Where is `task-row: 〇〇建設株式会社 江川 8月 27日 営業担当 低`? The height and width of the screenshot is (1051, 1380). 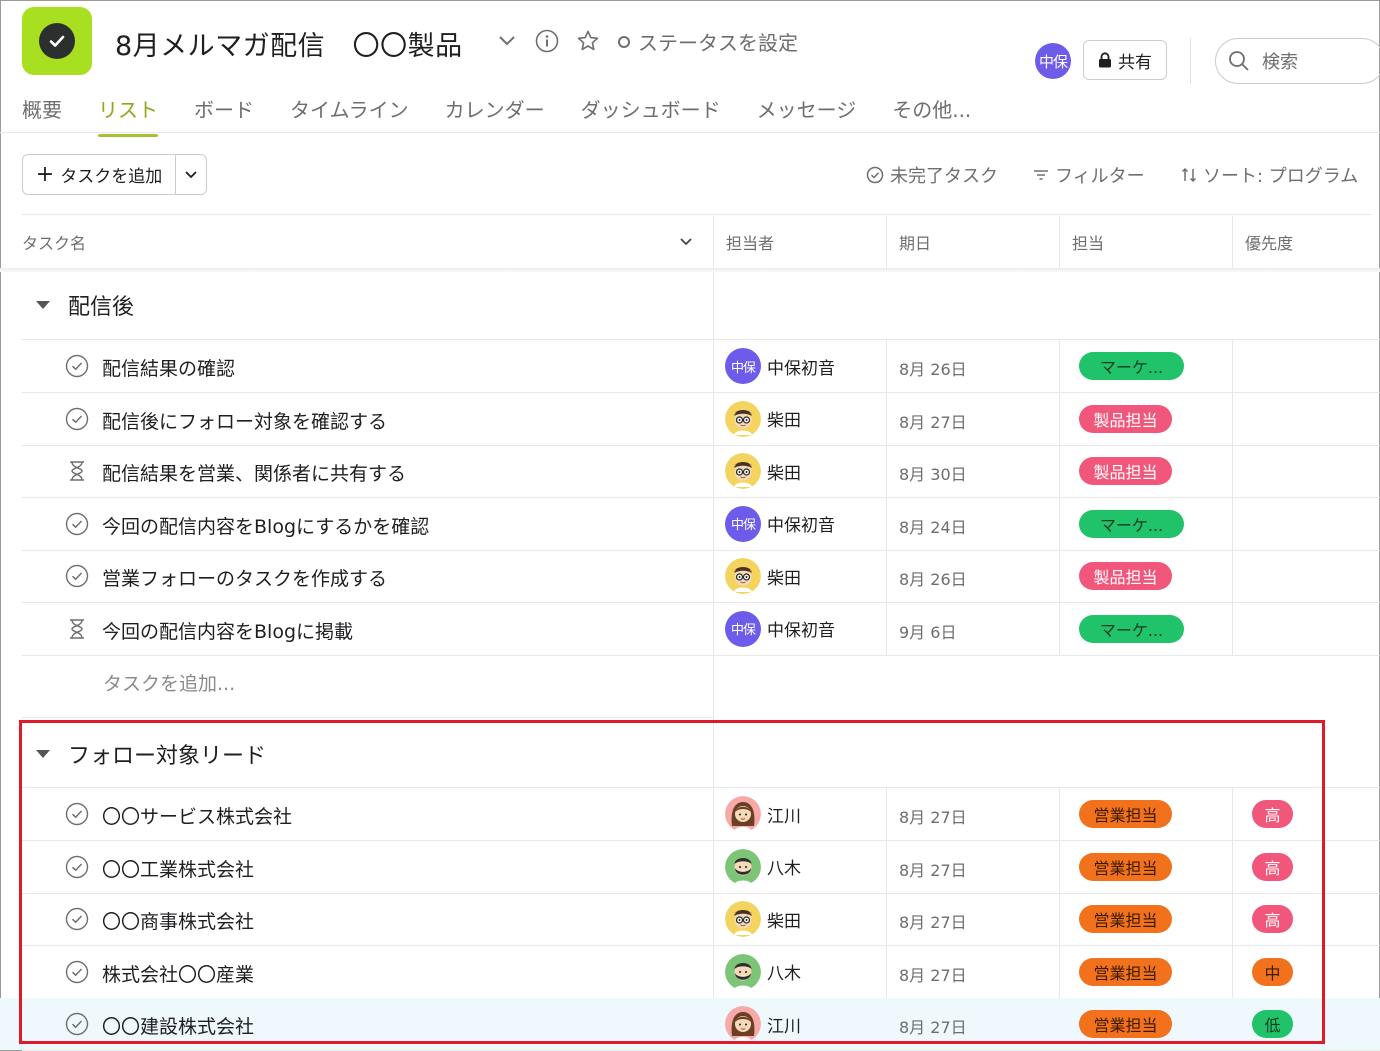 task-row: 〇〇建設株式会社 江川 8月 27日 営業担当 低 is located at coordinates (690, 1024).